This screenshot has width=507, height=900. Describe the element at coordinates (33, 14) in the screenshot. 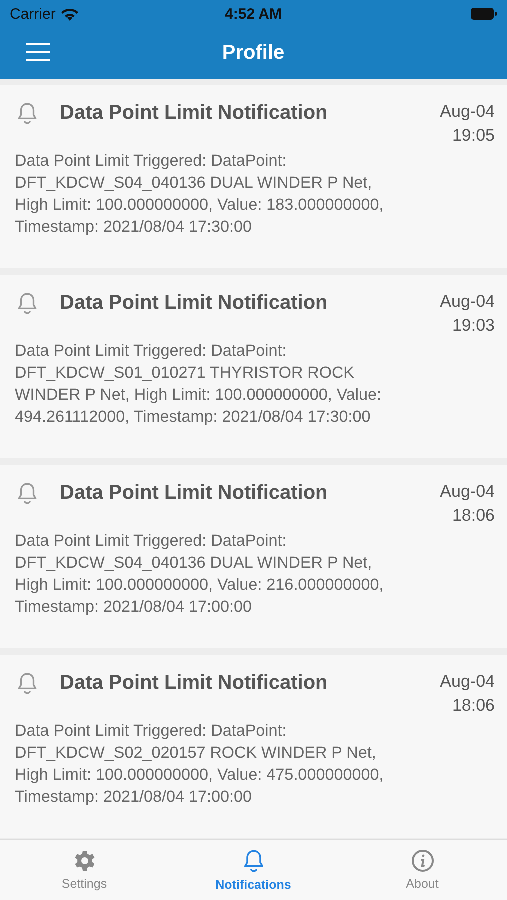

I see `carrier-label: Carrier` at that location.